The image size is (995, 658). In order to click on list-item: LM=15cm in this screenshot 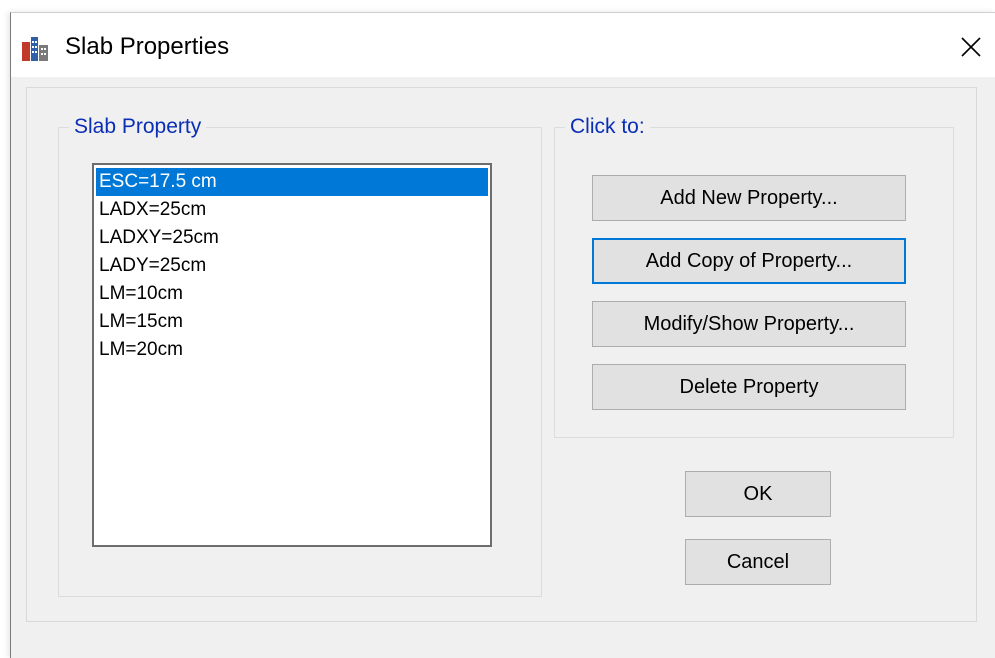, I will do `click(292, 322)`.